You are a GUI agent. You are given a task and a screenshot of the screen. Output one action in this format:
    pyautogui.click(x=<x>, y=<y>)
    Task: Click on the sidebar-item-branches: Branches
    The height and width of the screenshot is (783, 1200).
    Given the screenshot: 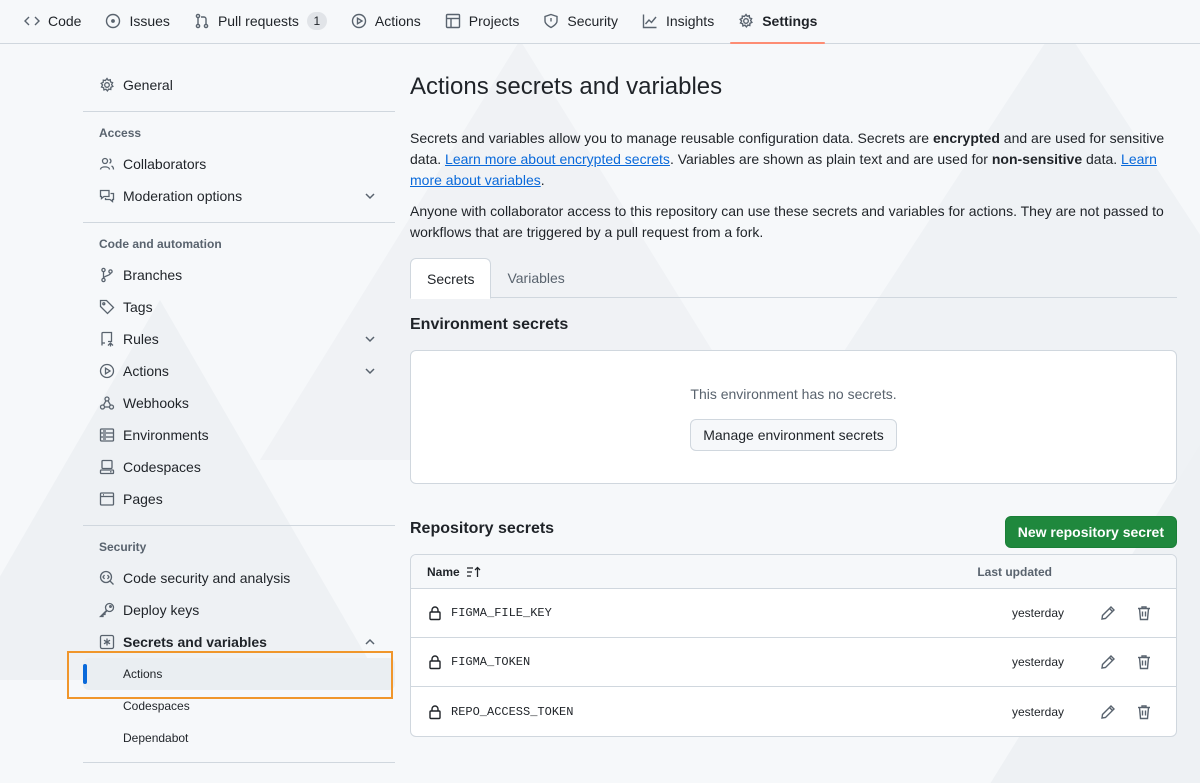 What is the action you would take?
    pyautogui.click(x=239, y=275)
    